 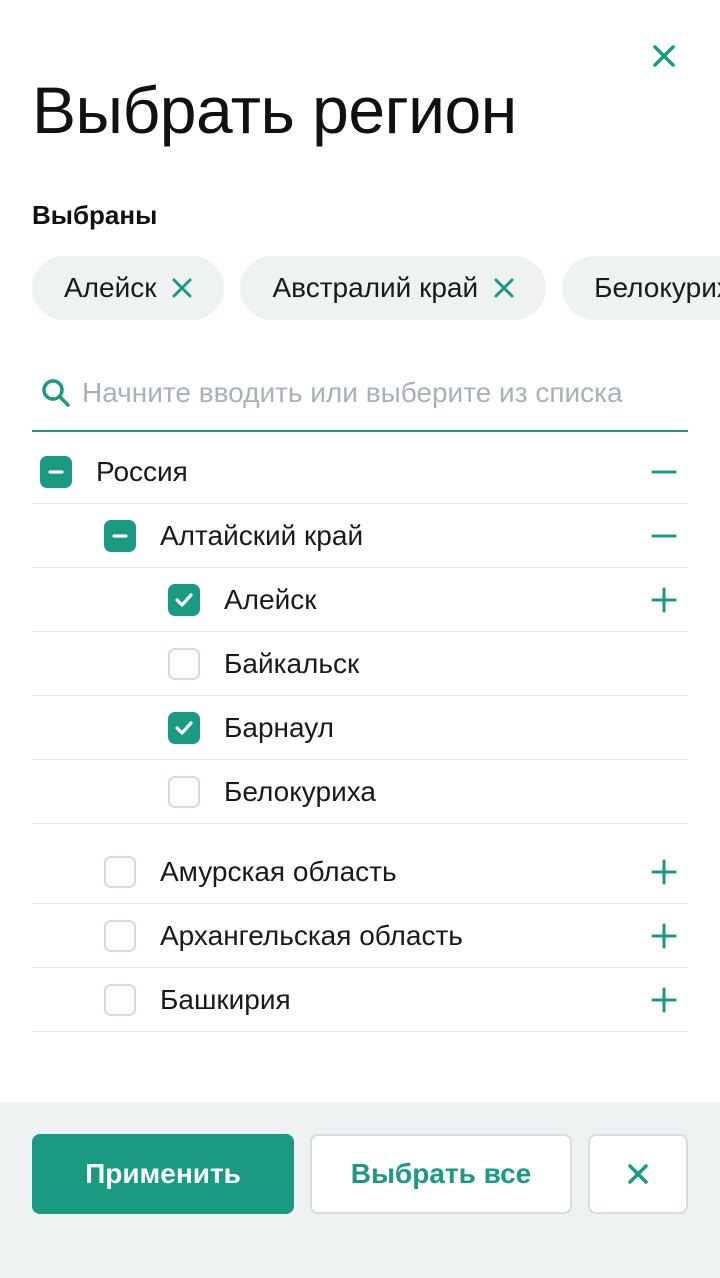 I want to click on chip-label: Алейск, so click(x=110, y=287).